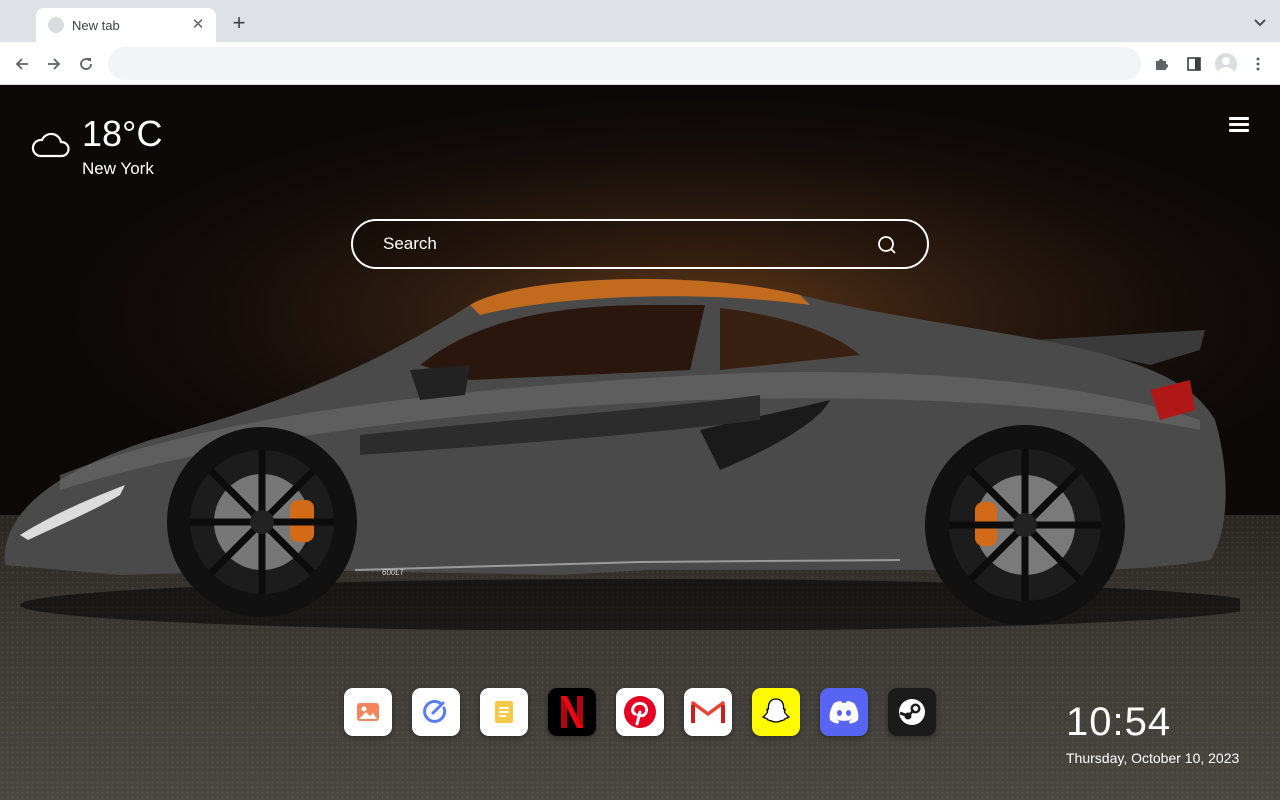 This screenshot has width=1280, height=800. I want to click on tab-strip: New tab ✕ +, so click(640, 21).